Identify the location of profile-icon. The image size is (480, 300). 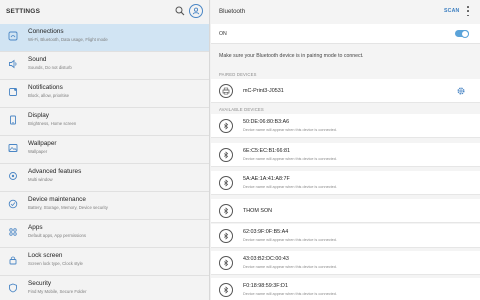
(196, 11).